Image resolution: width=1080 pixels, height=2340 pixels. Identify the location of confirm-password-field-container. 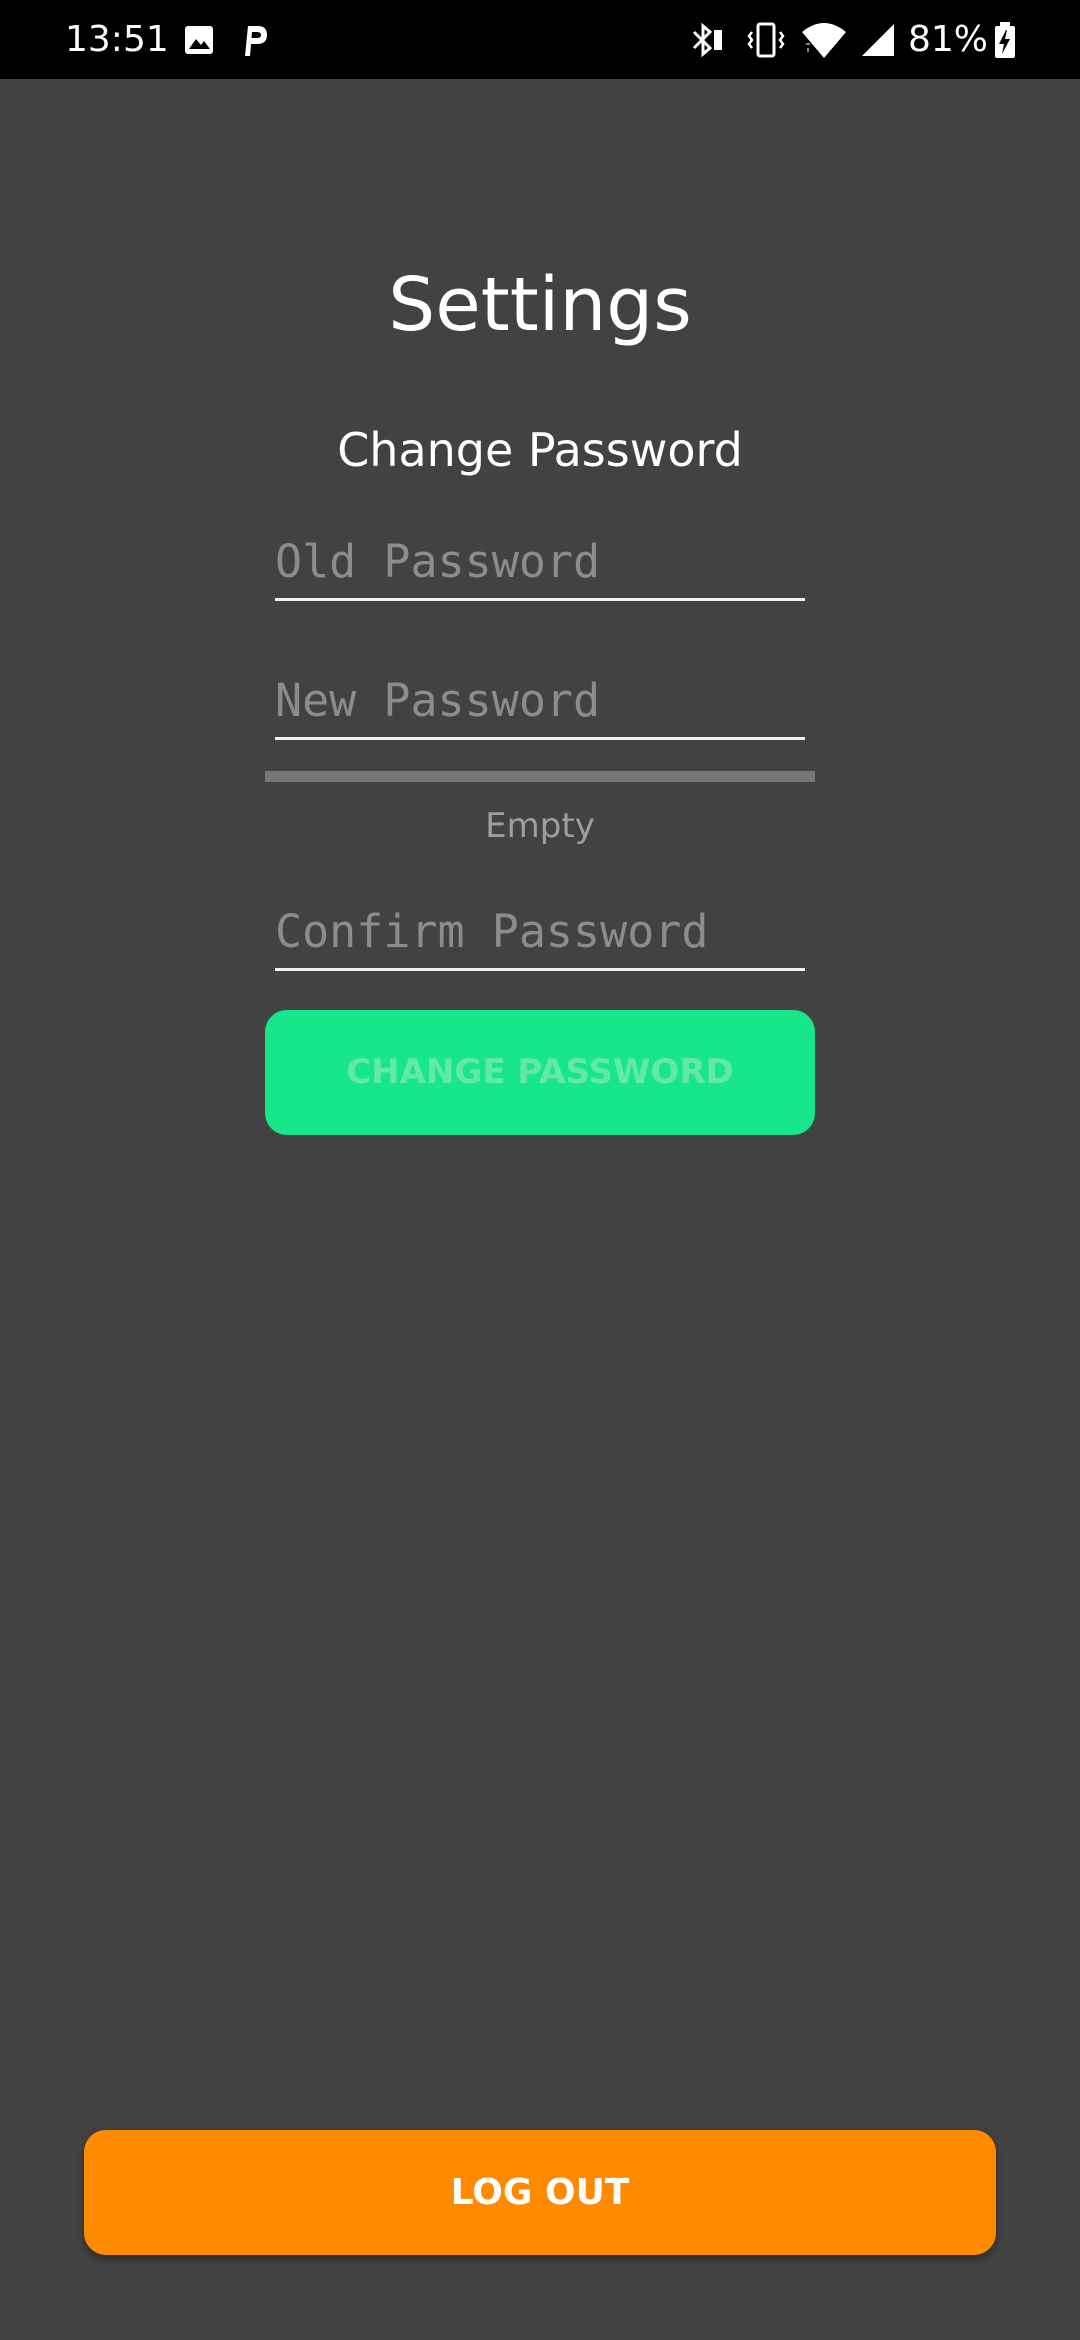
(540, 934).